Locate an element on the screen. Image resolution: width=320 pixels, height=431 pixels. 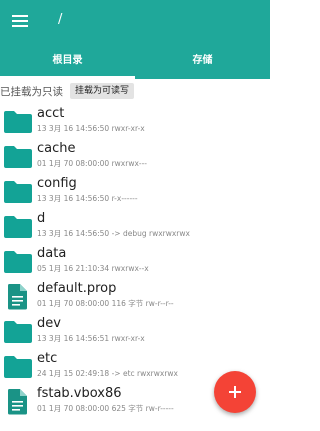
file-meta: 01 1月 70 08:00:00 625 字节 rw-r----- is located at coordinates (105, 408).